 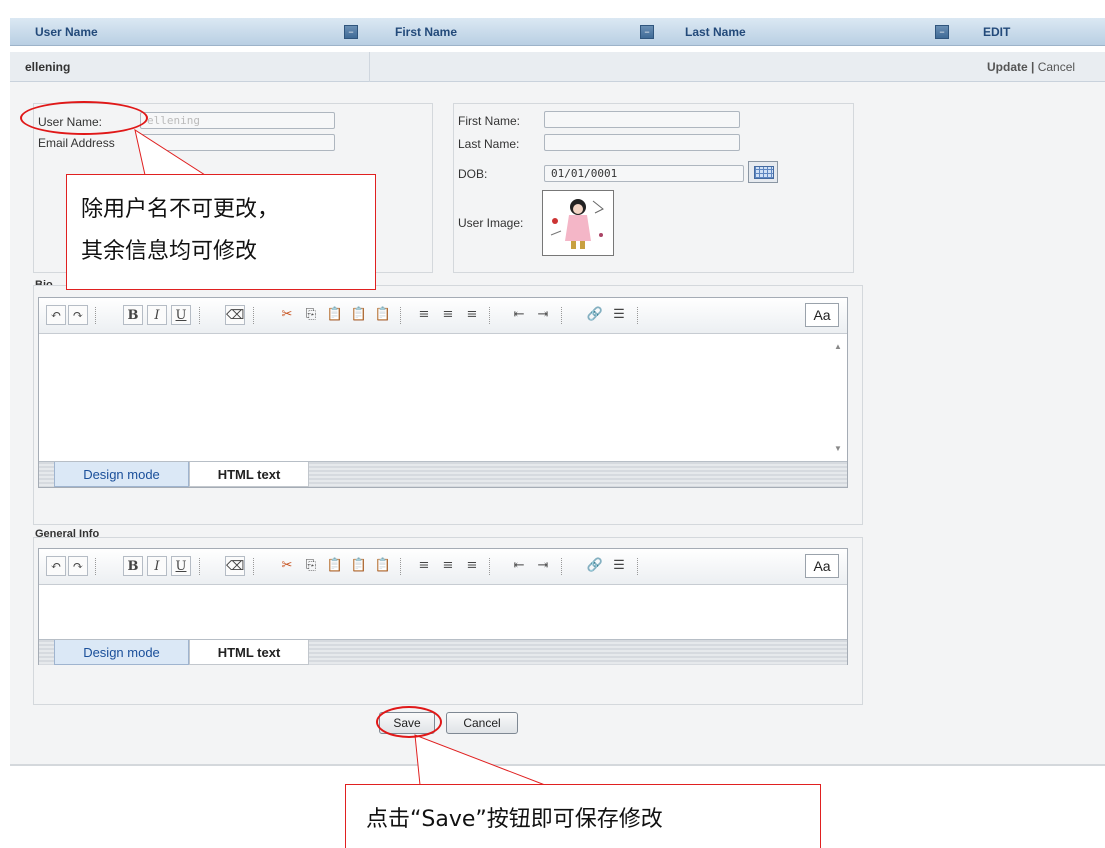 What do you see at coordinates (583, 816) in the screenshot?
I see `save-annotation: 点击“Save”按钮即可保存修改` at bounding box center [583, 816].